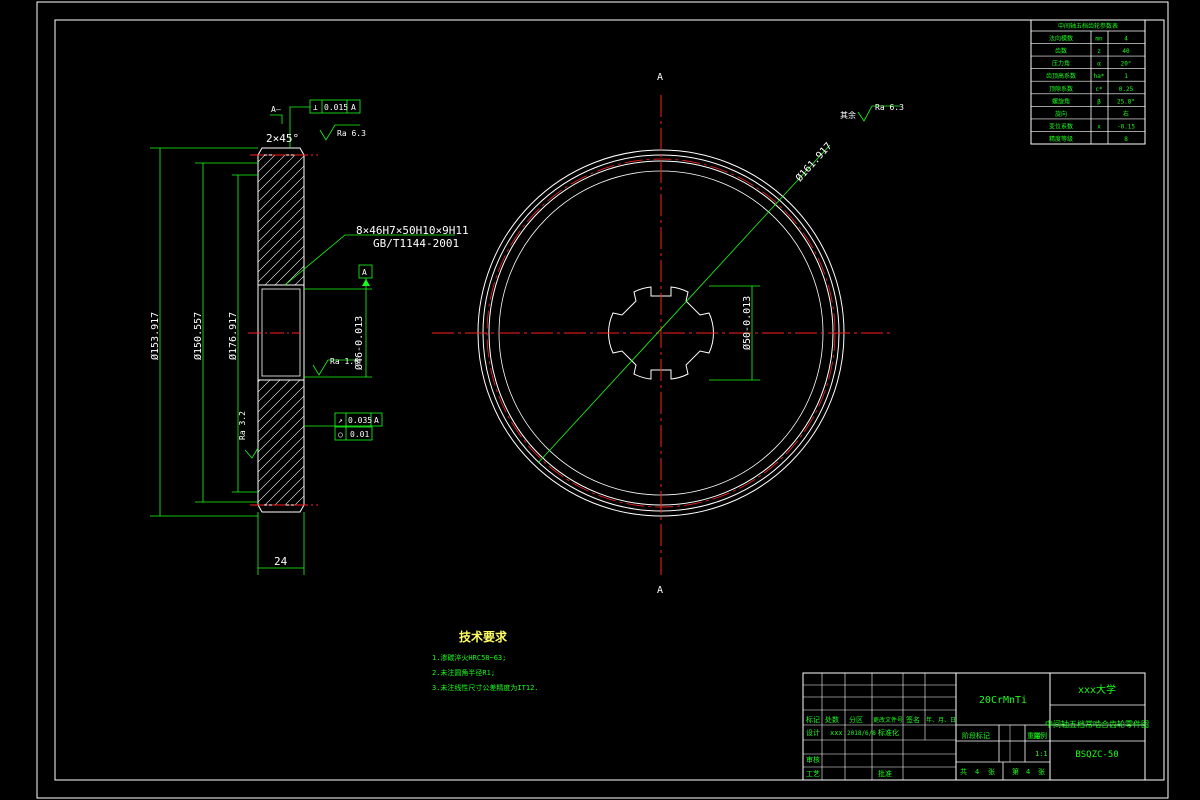  What do you see at coordinates (1126, 114) in the screenshot?
I see `param-value: 右` at bounding box center [1126, 114].